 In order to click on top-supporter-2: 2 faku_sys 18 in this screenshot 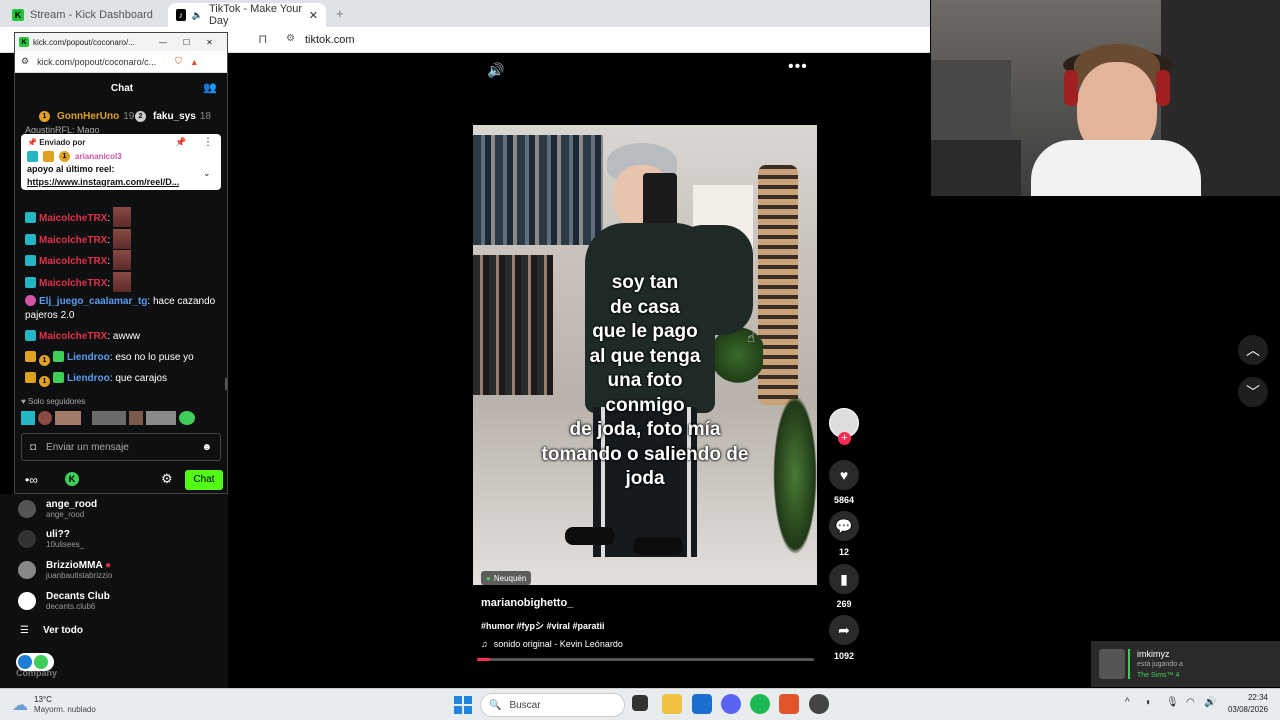, I will do `click(173, 116)`.